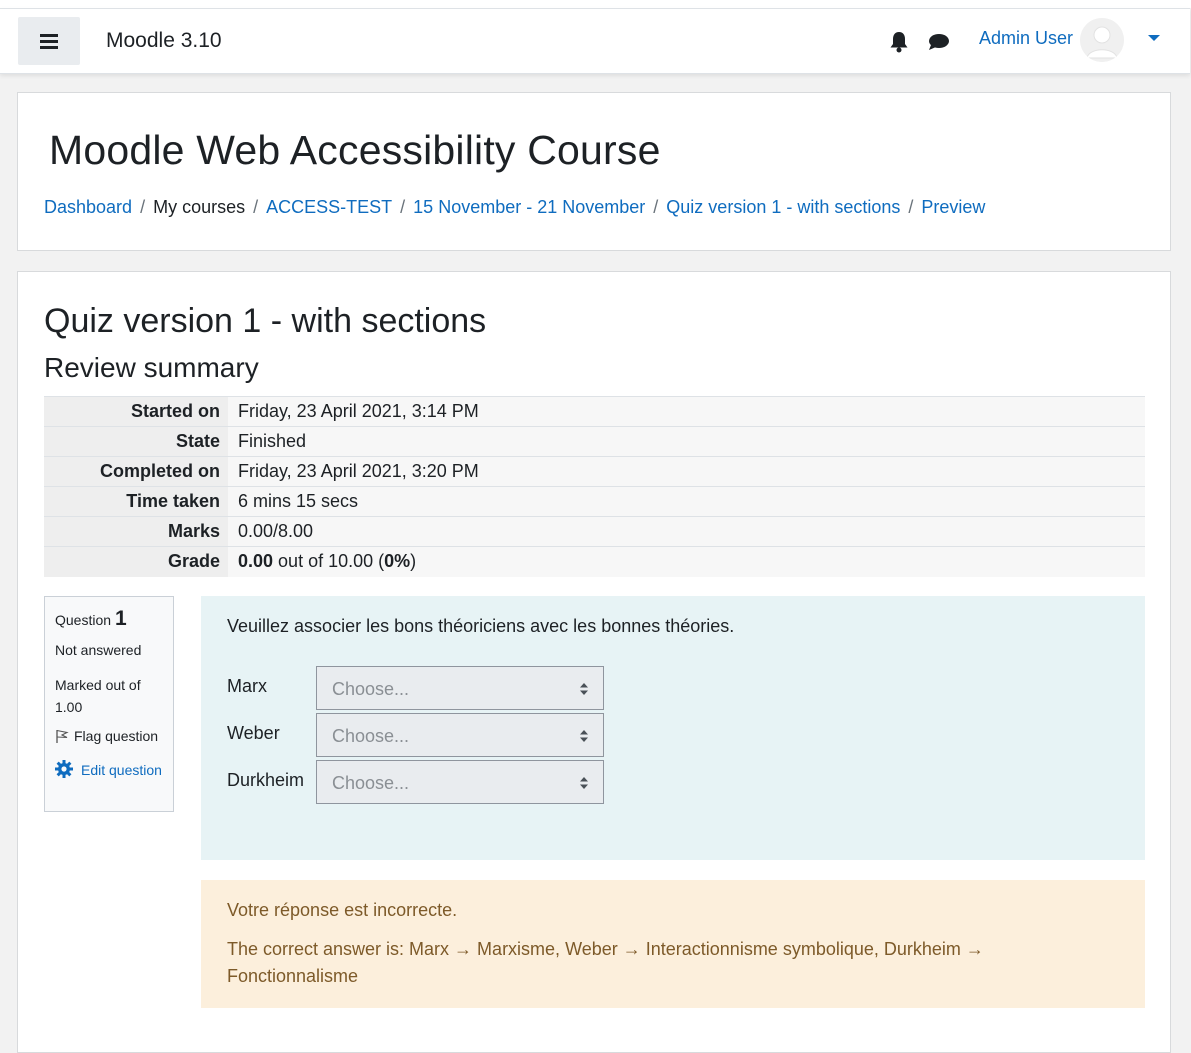  Describe the element at coordinates (88, 207) in the screenshot. I see `breadcrumb-dashboard: Dashboard` at that location.